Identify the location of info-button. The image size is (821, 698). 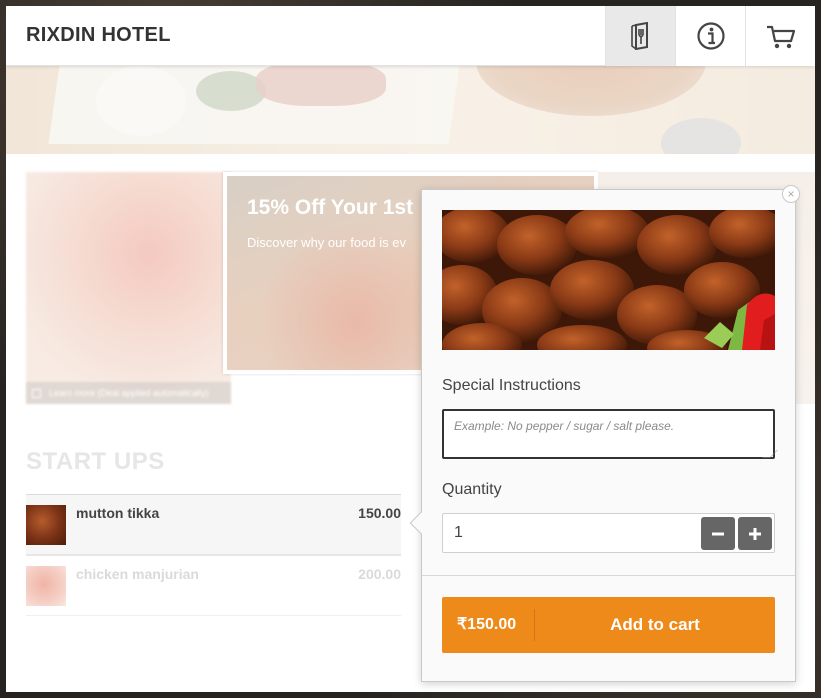
(710, 36).